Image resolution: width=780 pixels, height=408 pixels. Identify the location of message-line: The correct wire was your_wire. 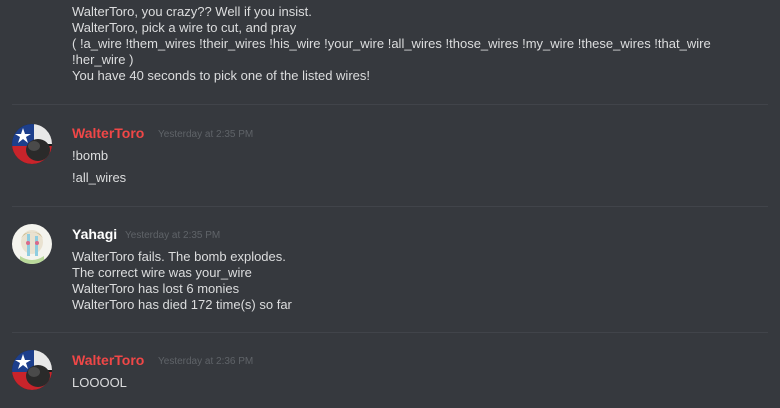
(162, 272).